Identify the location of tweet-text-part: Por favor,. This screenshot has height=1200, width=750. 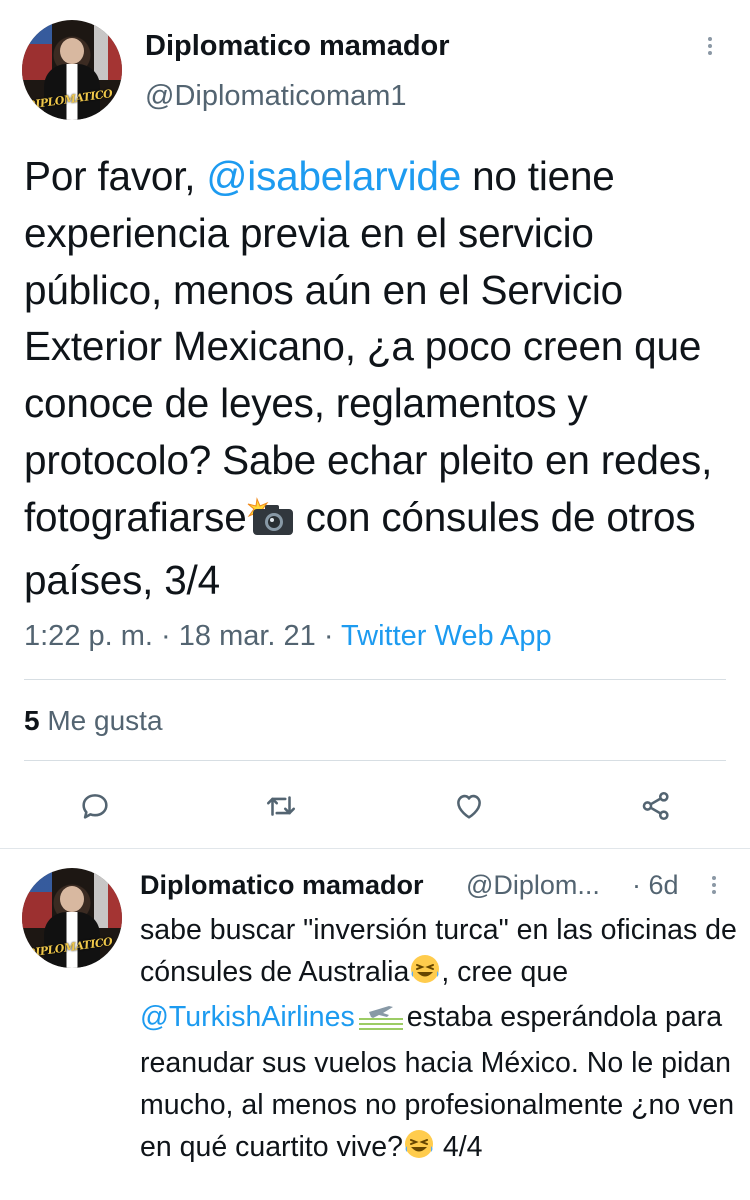
(115, 176).